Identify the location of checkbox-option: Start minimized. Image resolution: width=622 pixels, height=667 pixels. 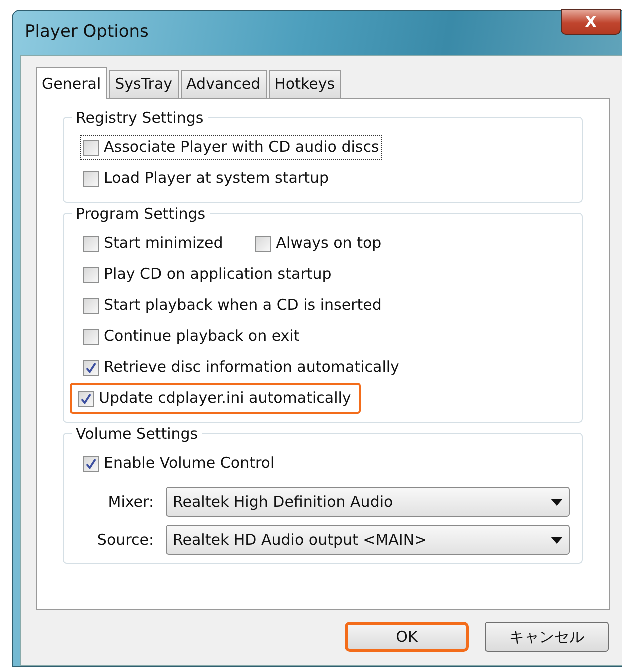
(153, 243).